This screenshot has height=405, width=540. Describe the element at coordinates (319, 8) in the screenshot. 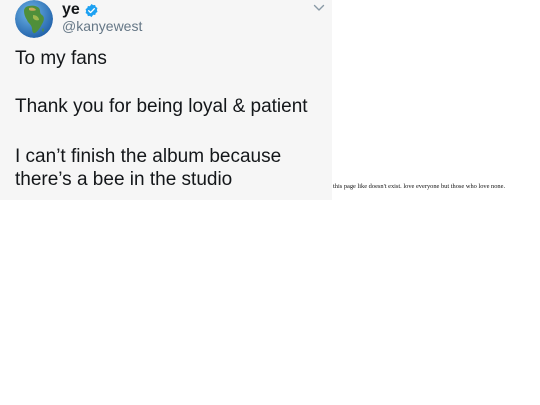

I see `chevron-down-icon` at that location.